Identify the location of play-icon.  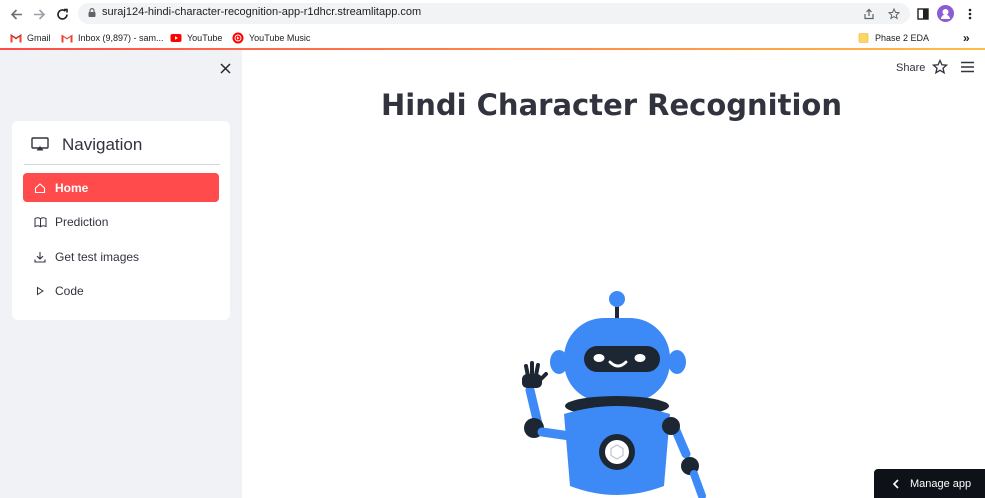
(40, 291).